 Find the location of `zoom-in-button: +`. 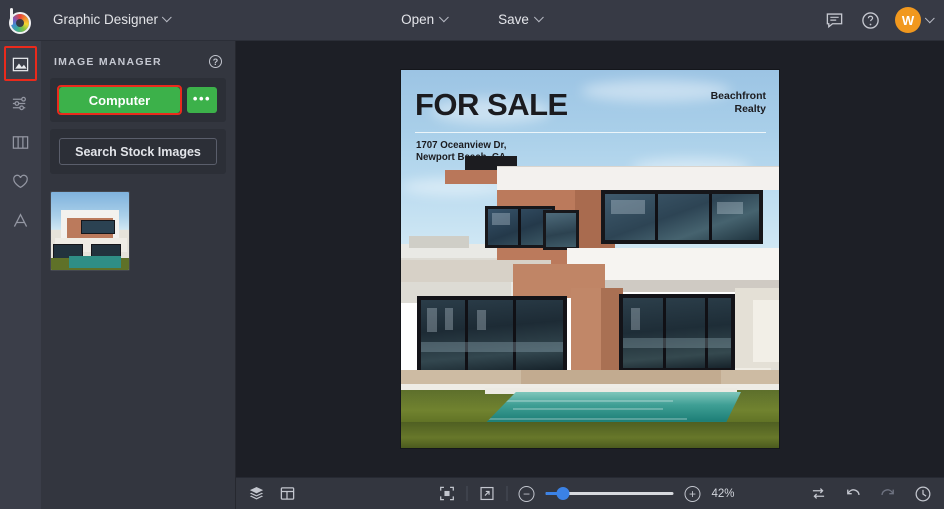

zoom-in-button: + is located at coordinates (692, 493).